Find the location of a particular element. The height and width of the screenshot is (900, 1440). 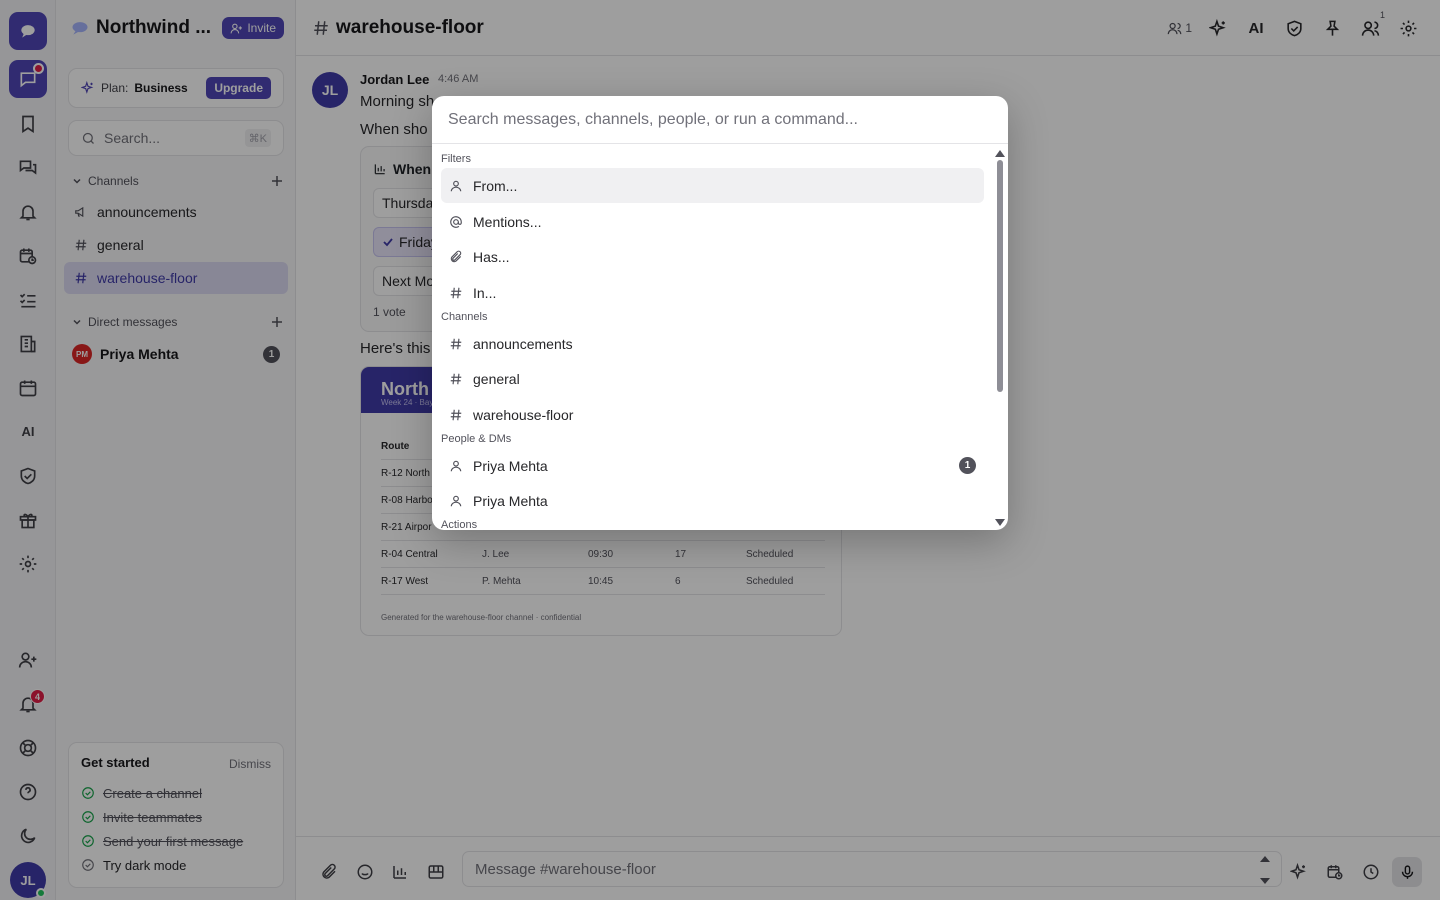

palette-person-item: Priya Mehta 1 is located at coordinates (712, 465).